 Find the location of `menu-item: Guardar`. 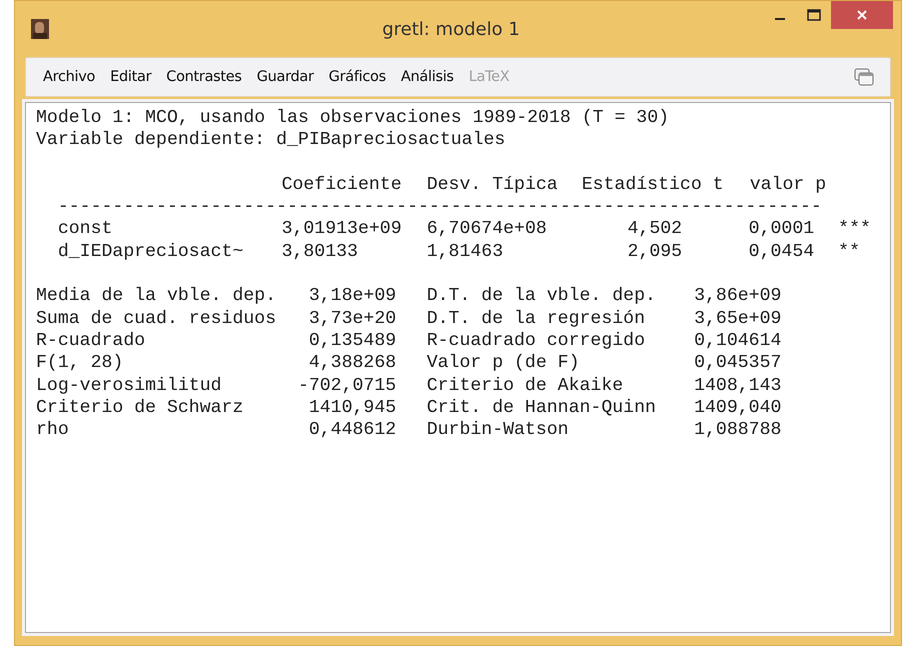

menu-item: Guardar is located at coordinates (285, 77).